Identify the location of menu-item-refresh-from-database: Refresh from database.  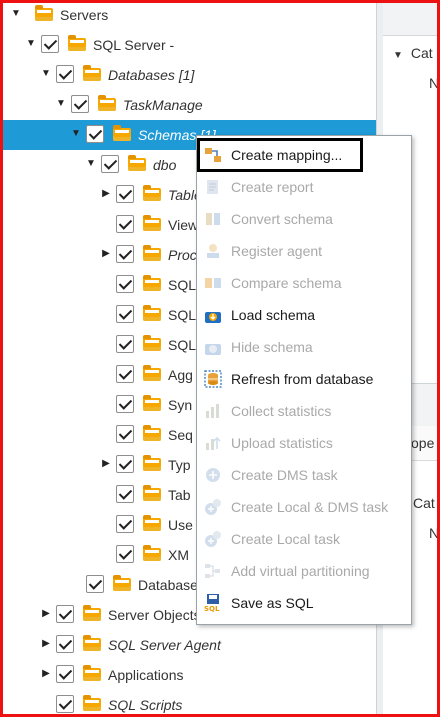
(304, 379).